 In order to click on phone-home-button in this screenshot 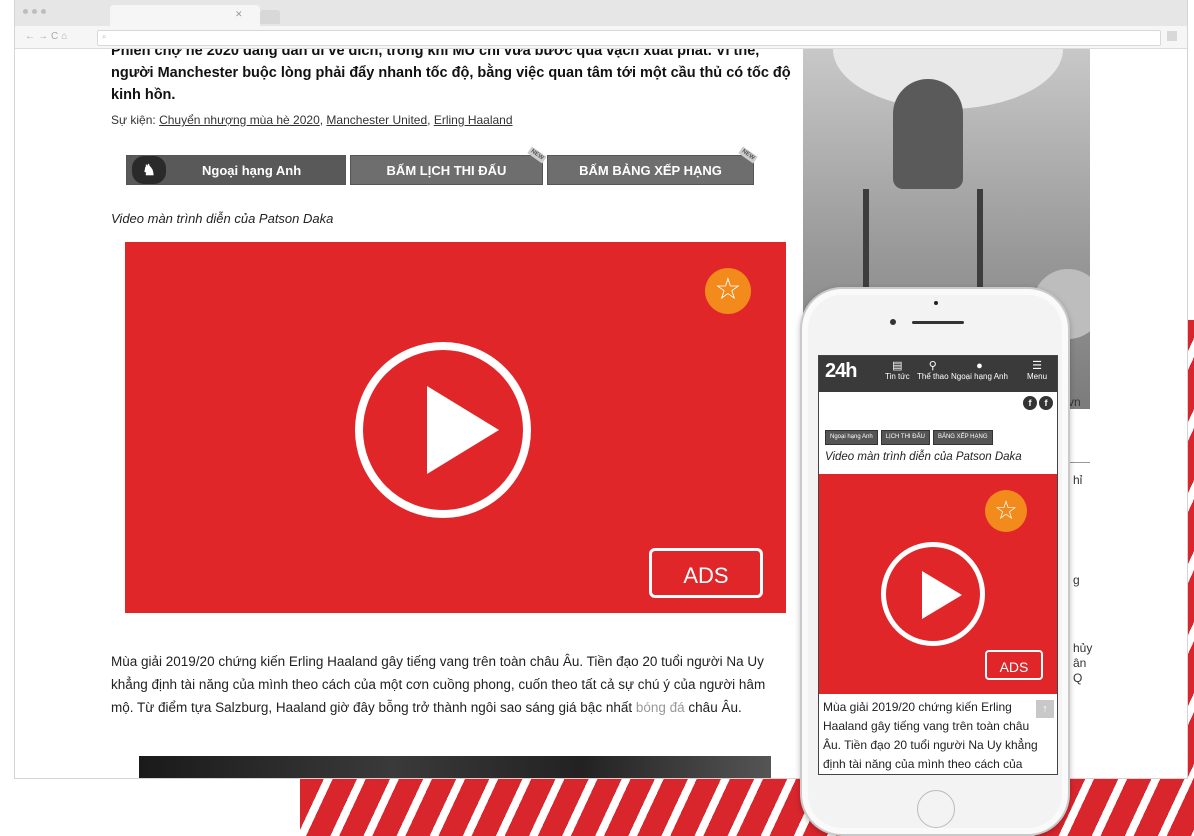, I will do `click(936, 809)`.